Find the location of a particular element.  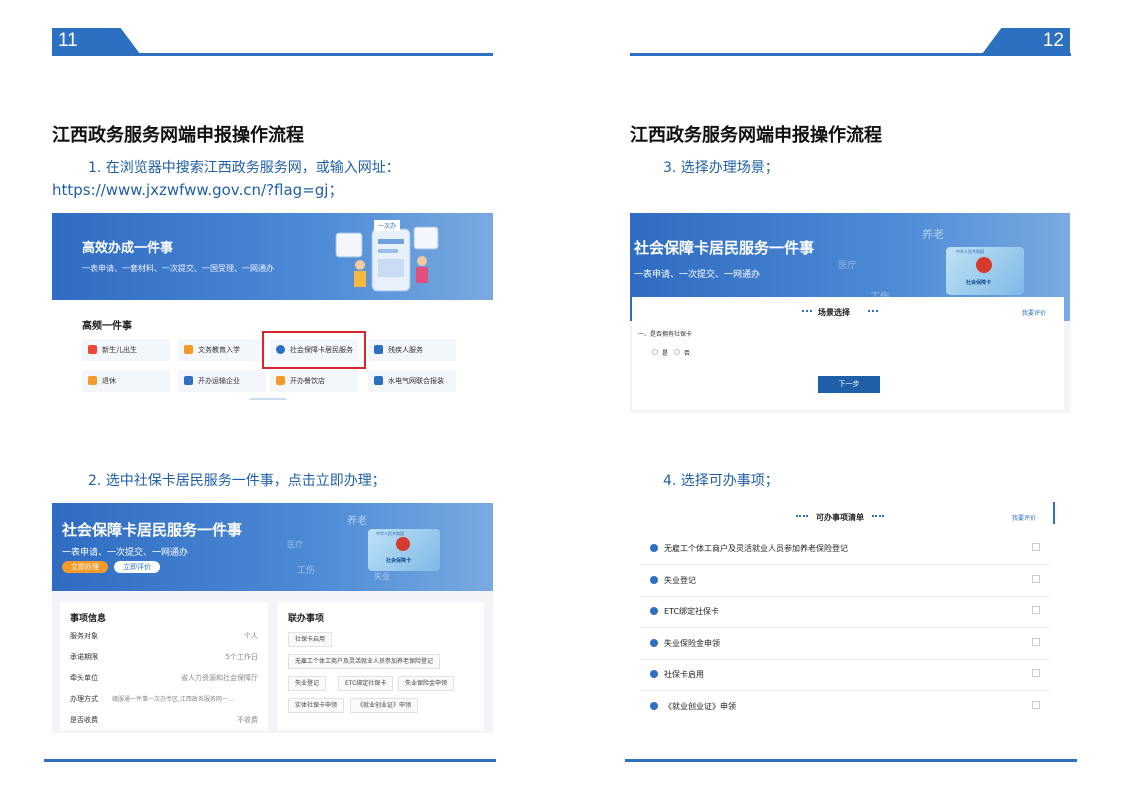

evaluate-button: 立即评价 is located at coordinates (137, 567).